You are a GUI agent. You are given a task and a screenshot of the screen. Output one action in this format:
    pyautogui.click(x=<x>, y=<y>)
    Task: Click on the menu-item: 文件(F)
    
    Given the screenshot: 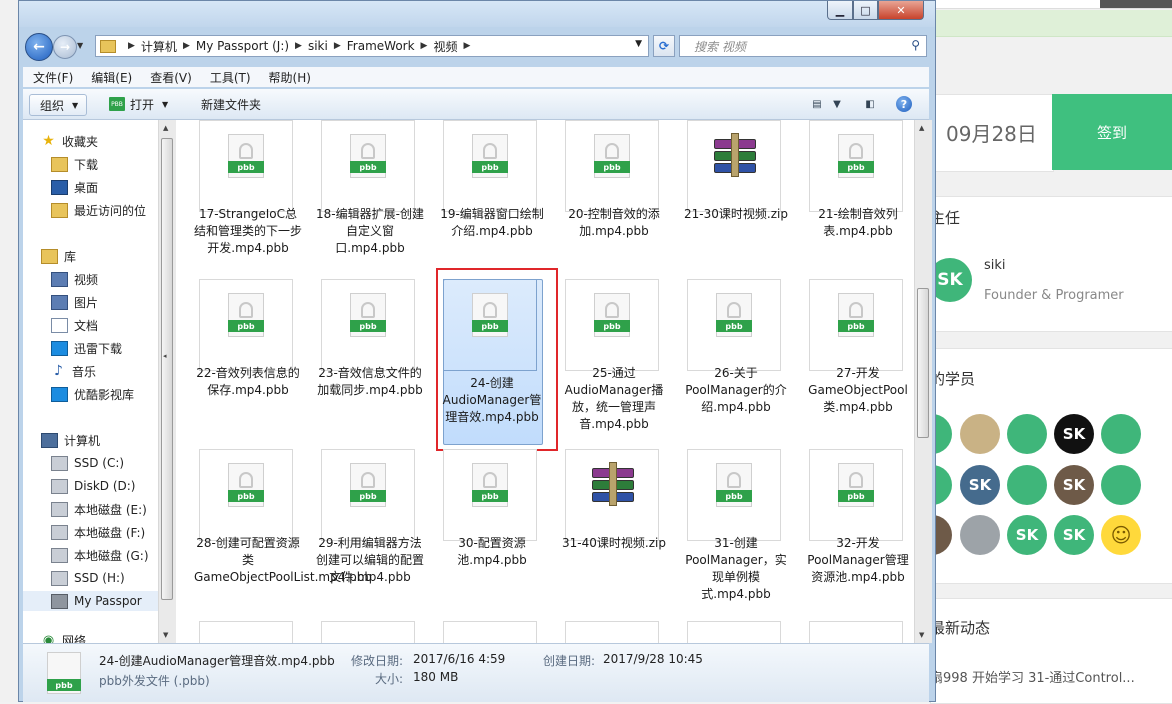 What is the action you would take?
    pyautogui.click(x=53, y=77)
    